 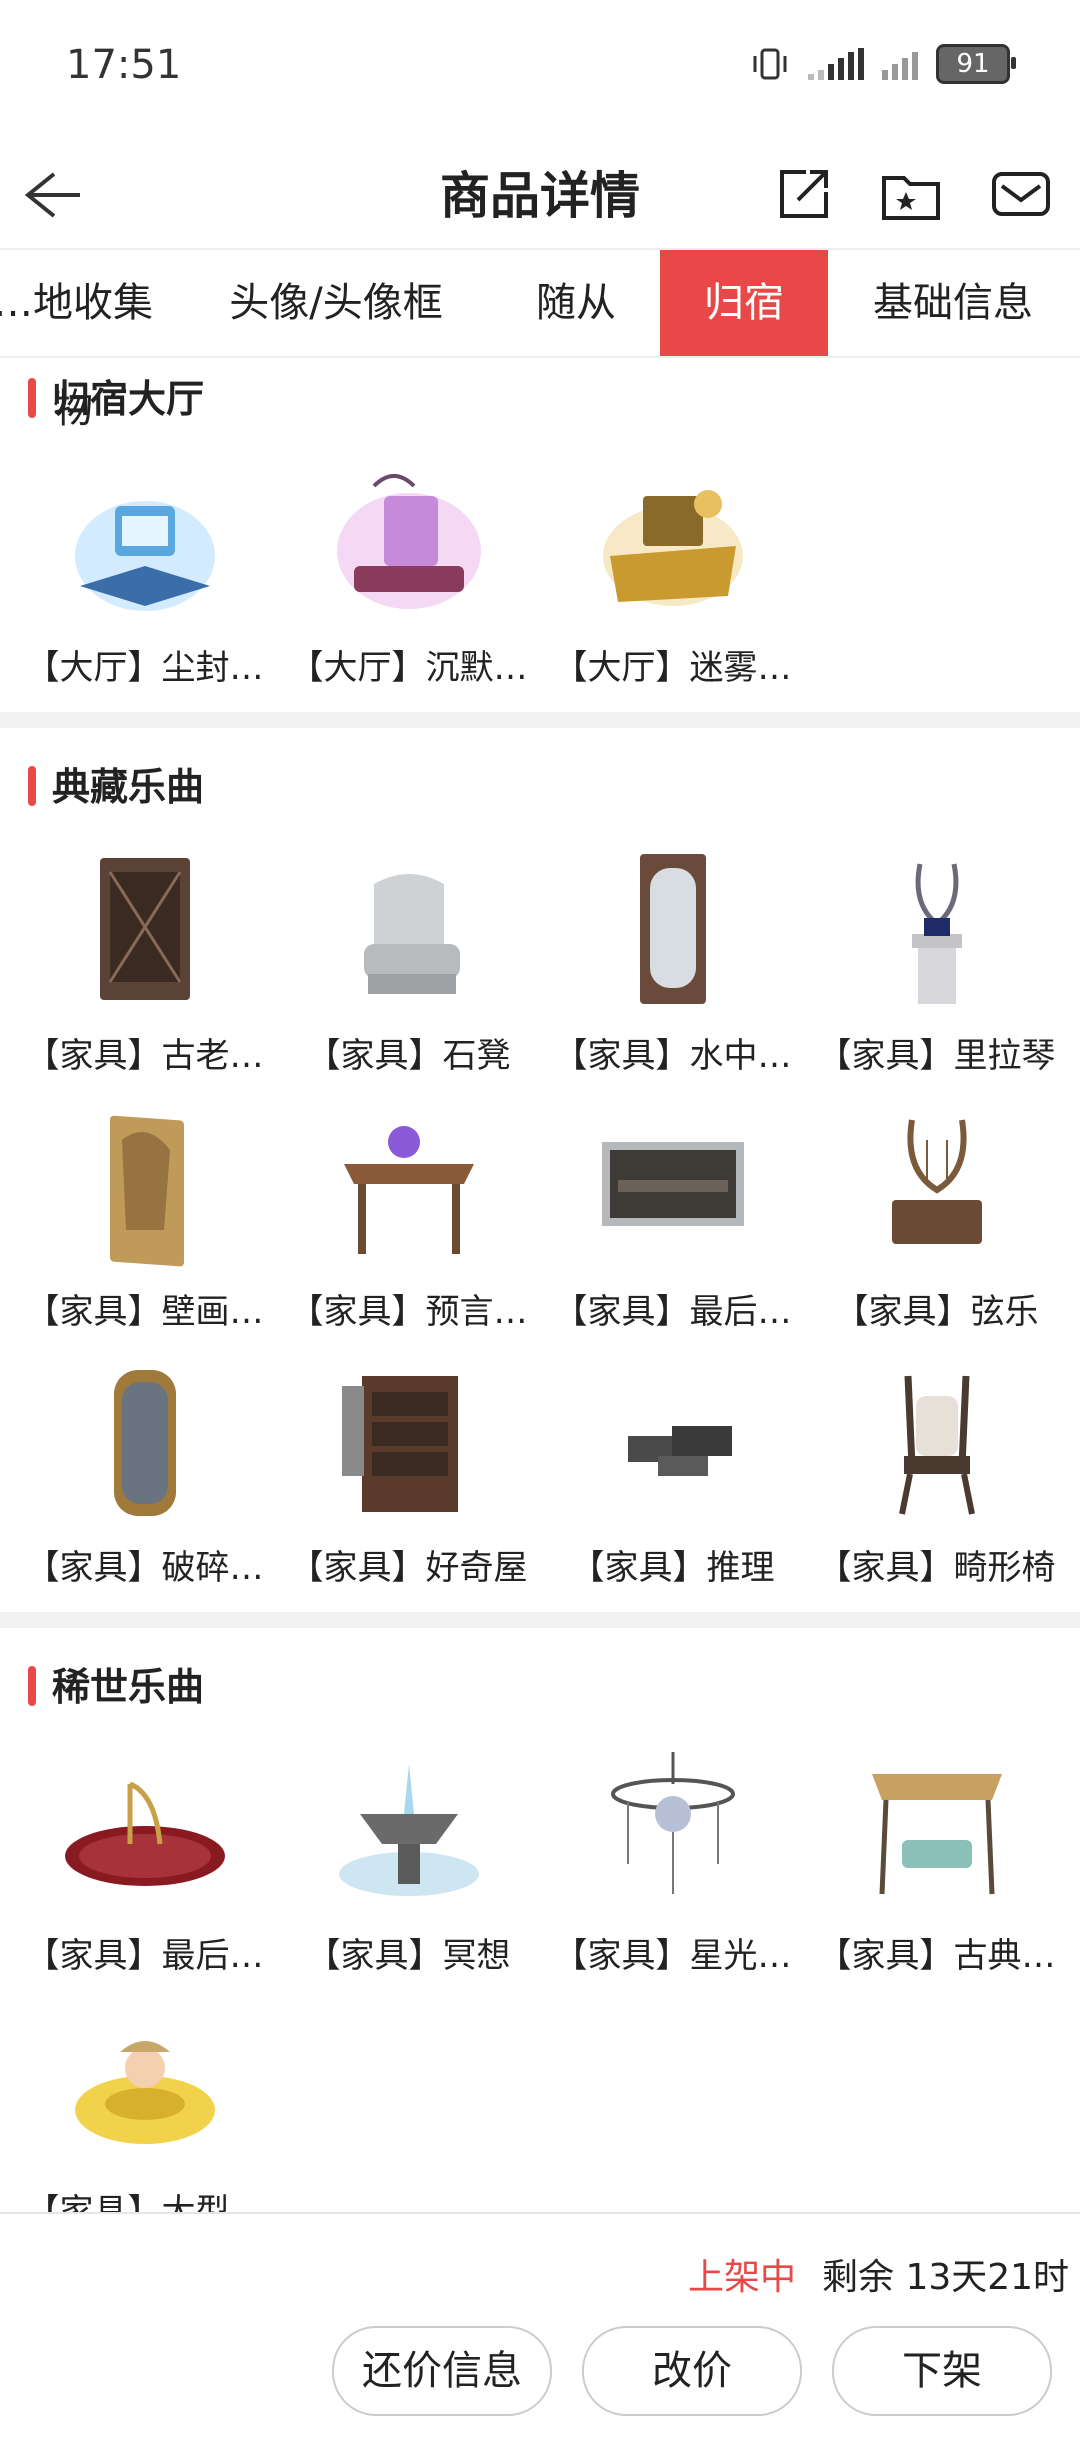 What do you see at coordinates (936, 1568) in the screenshot?
I see `item-label: 【家具】畸形椅` at bounding box center [936, 1568].